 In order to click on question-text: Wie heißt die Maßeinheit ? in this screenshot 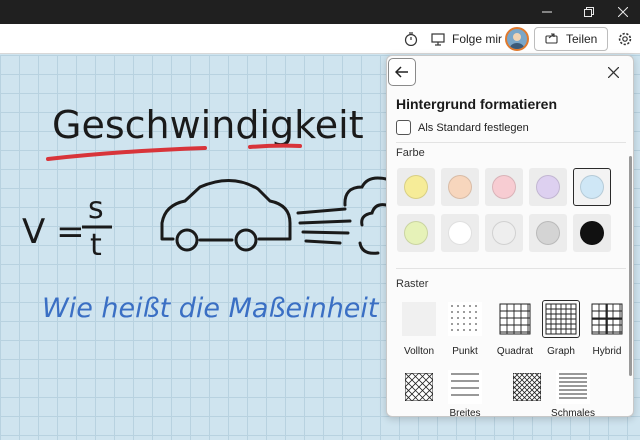, I will do `click(221, 308)`.